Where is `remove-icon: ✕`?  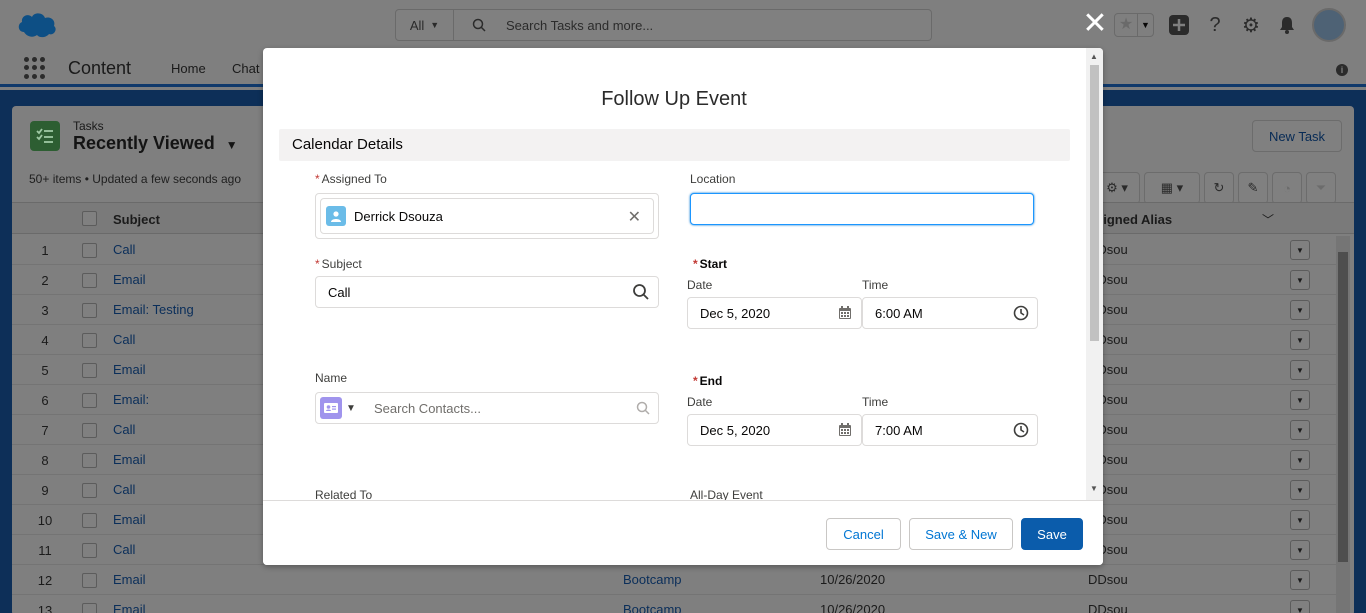
remove-icon: ✕ is located at coordinates (634, 217).